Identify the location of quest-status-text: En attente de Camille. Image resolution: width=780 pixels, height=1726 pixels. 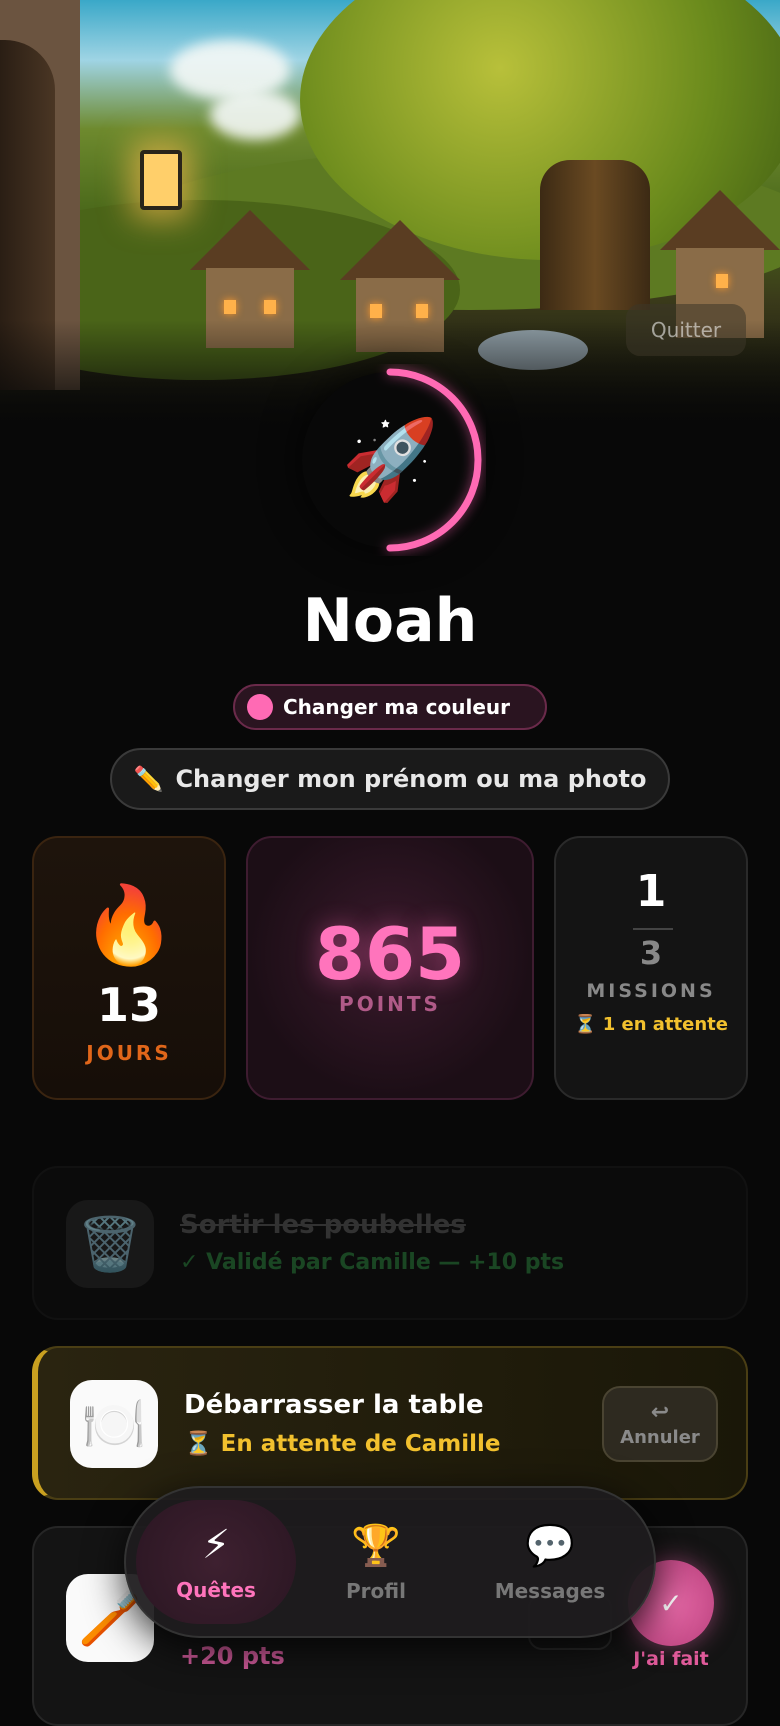
(360, 1444).